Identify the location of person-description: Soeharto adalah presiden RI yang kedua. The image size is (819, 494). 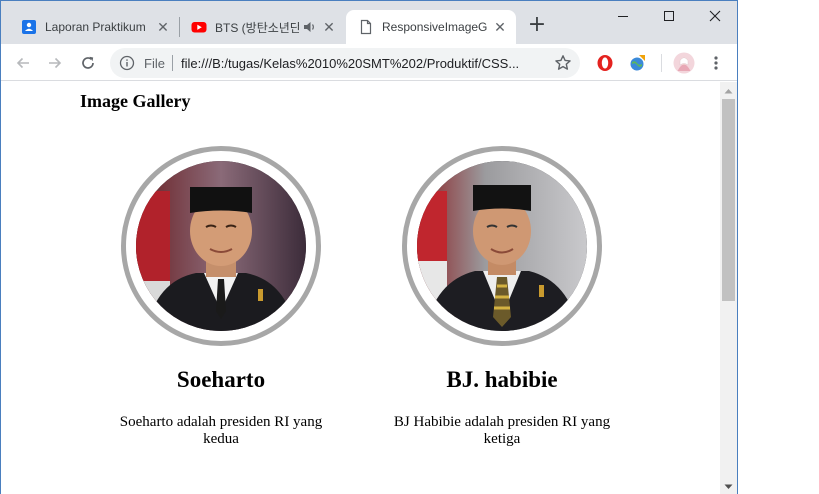
(221, 430).